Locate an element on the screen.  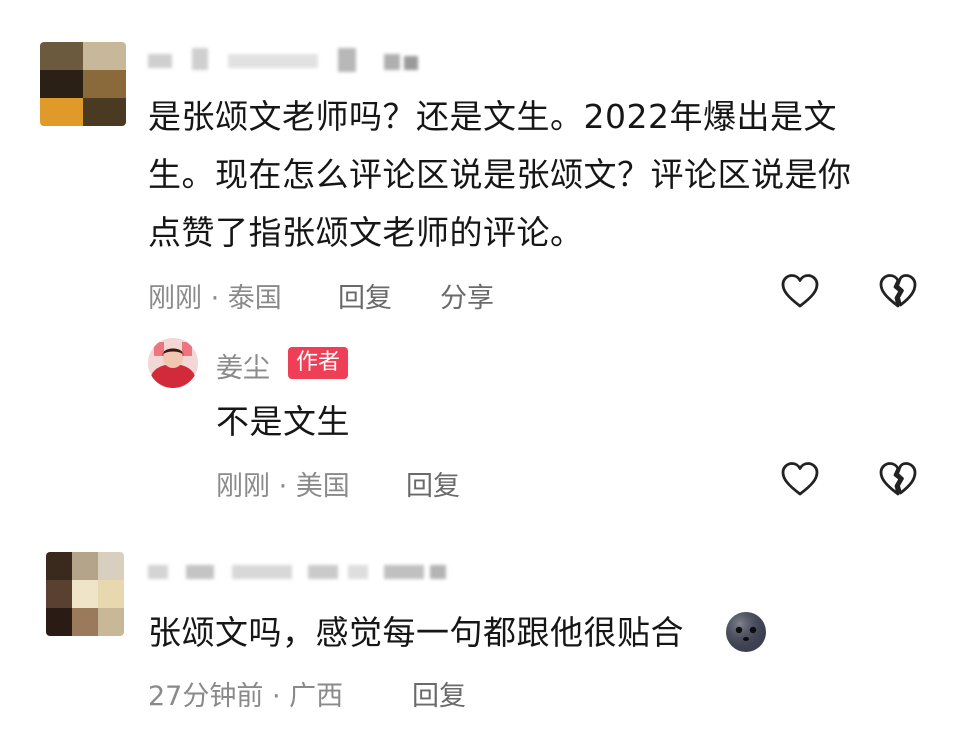
comment-meta: 刚刚 · 泰国 is located at coordinates (215, 295).